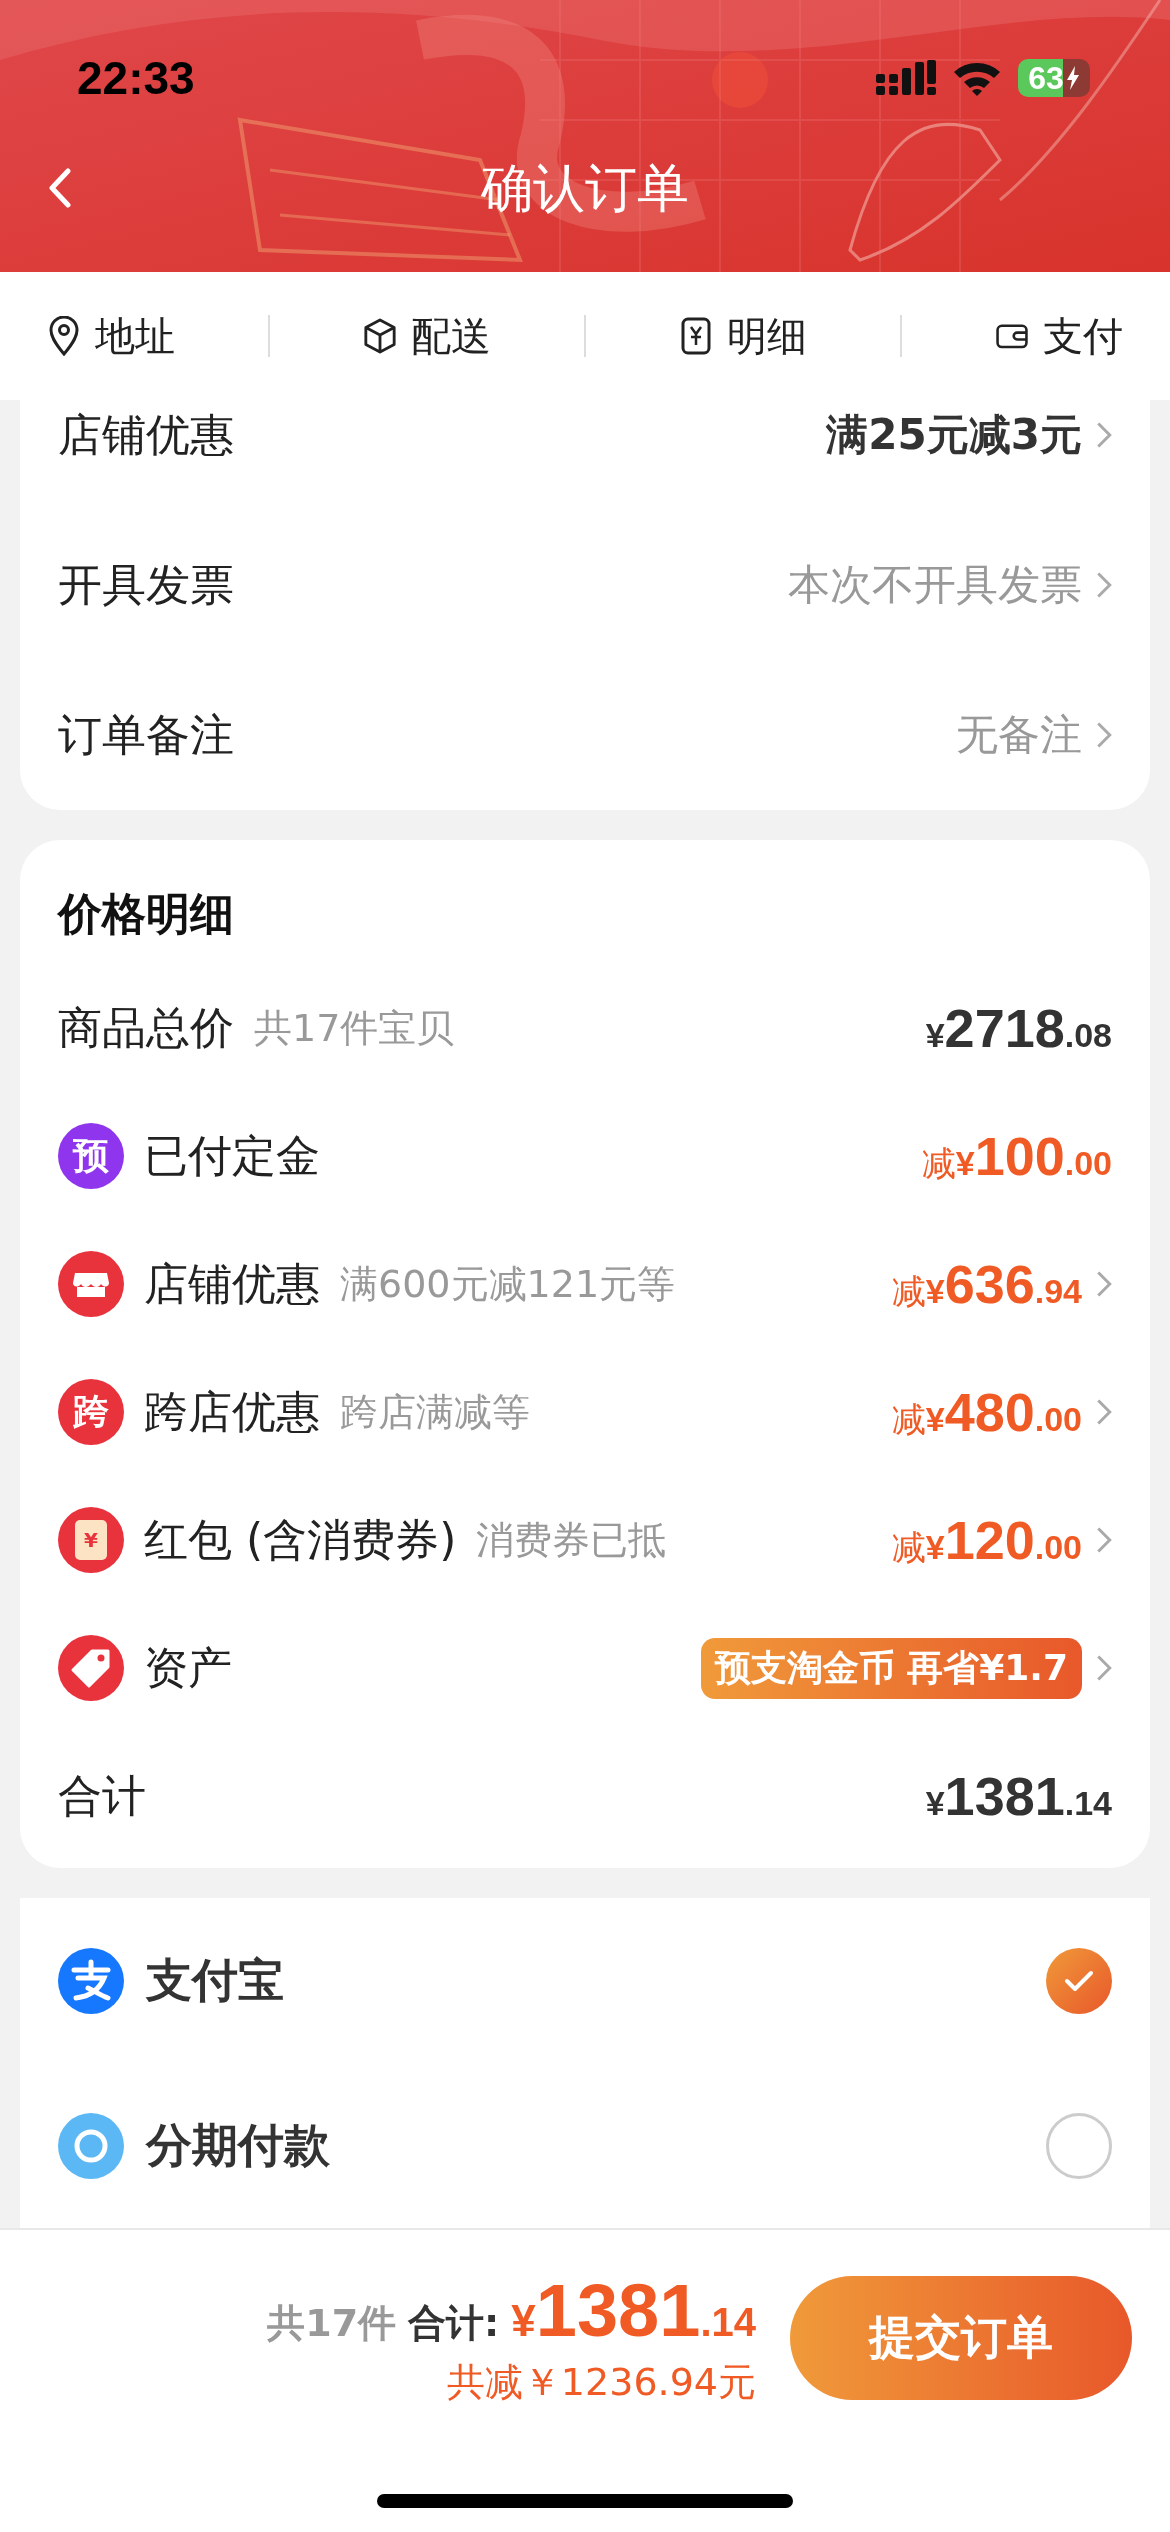 This screenshot has width=1170, height=2532. I want to click on check-icon, so click(1079, 1980).